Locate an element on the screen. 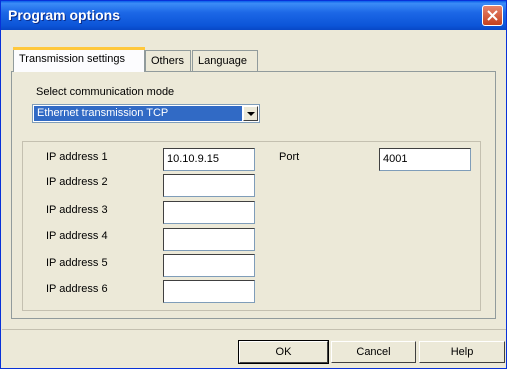  comm-mode-label: Select communication mode is located at coordinates (105, 92).